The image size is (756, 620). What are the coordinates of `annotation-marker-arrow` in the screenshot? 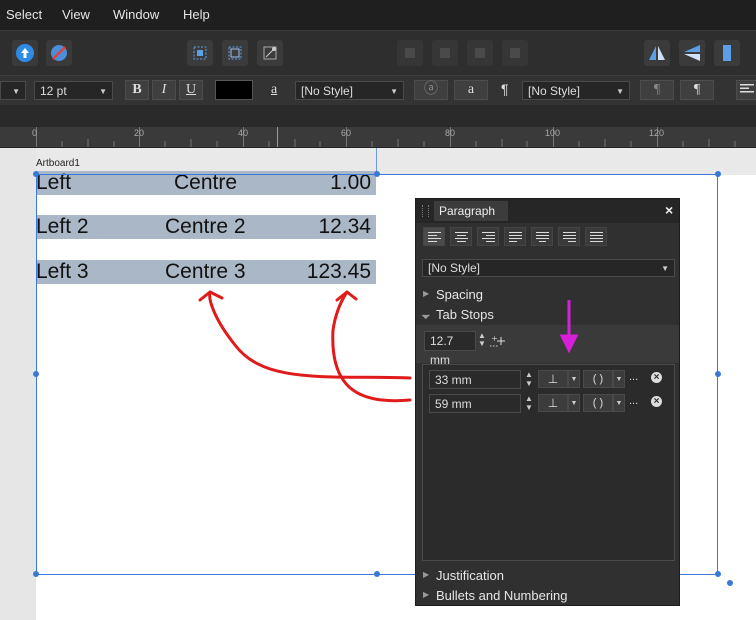 It's located at (569, 327).